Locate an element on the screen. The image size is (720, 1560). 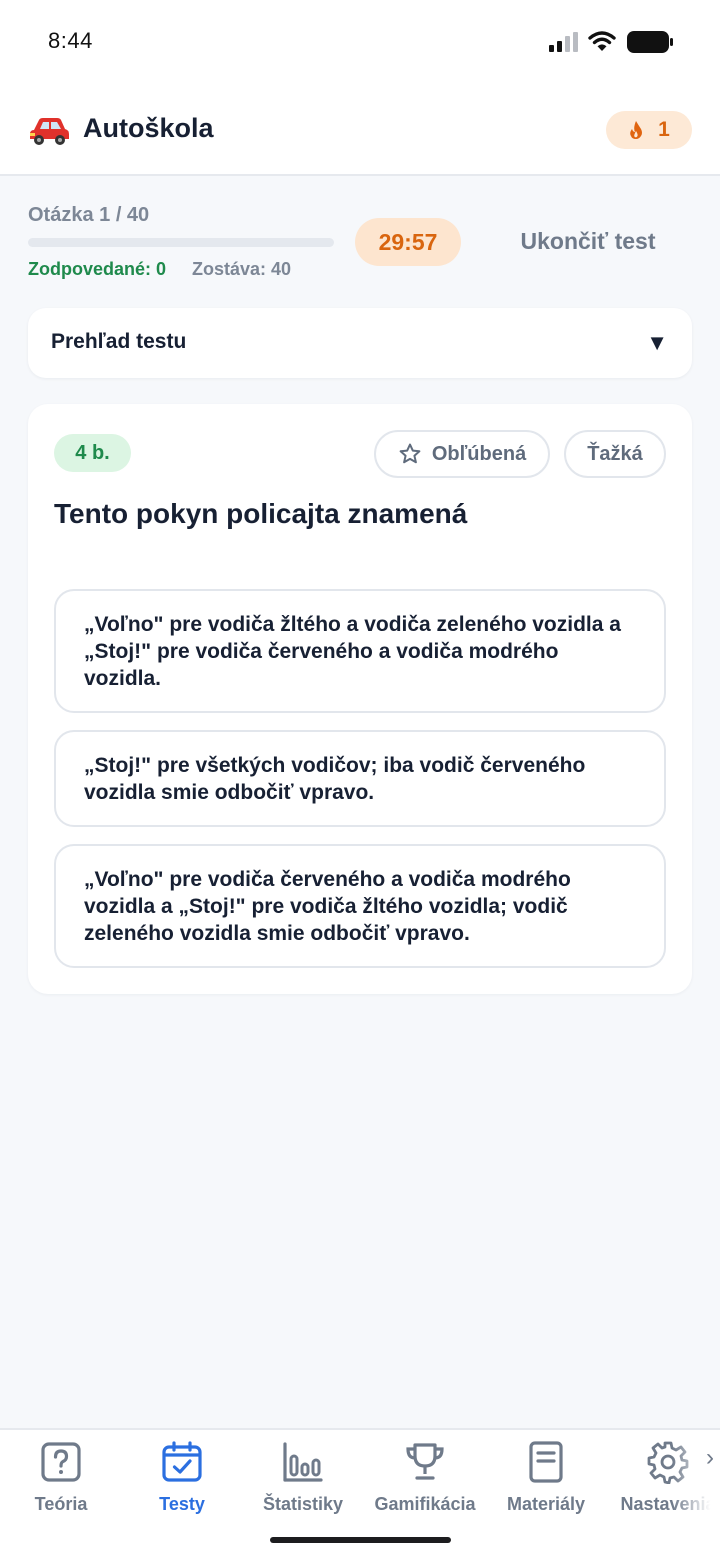
remaining-count: Zostáva: 40 is located at coordinates (242, 269).